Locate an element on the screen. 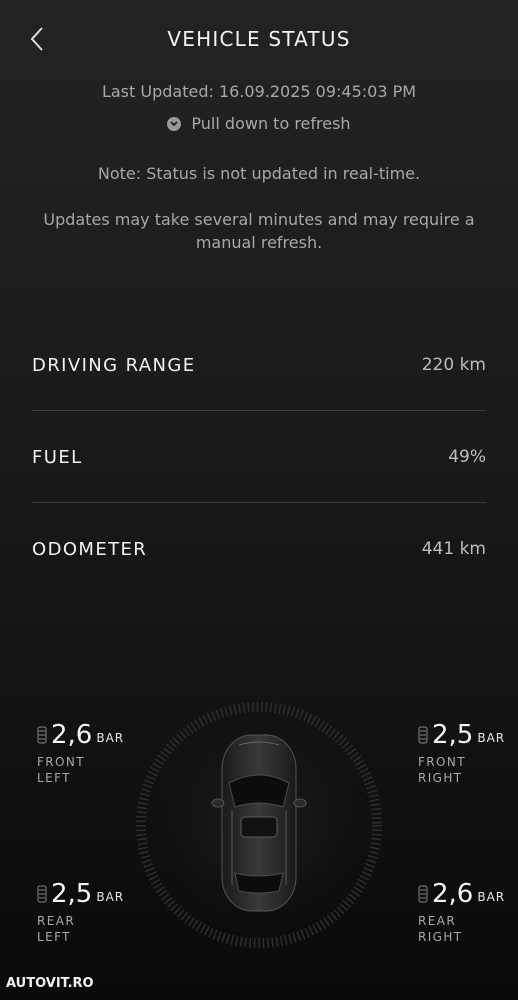 The image size is (518, 1000). tyre-rear-right: 2,6 BAR REAR RIGHT is located at coordinates (468, 910).